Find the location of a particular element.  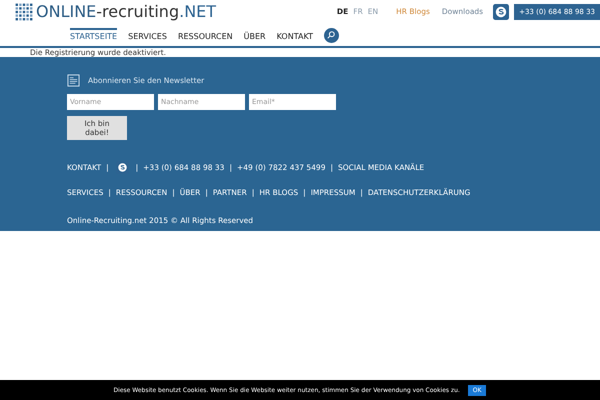

search-icon is located at coordinates (331, 35).